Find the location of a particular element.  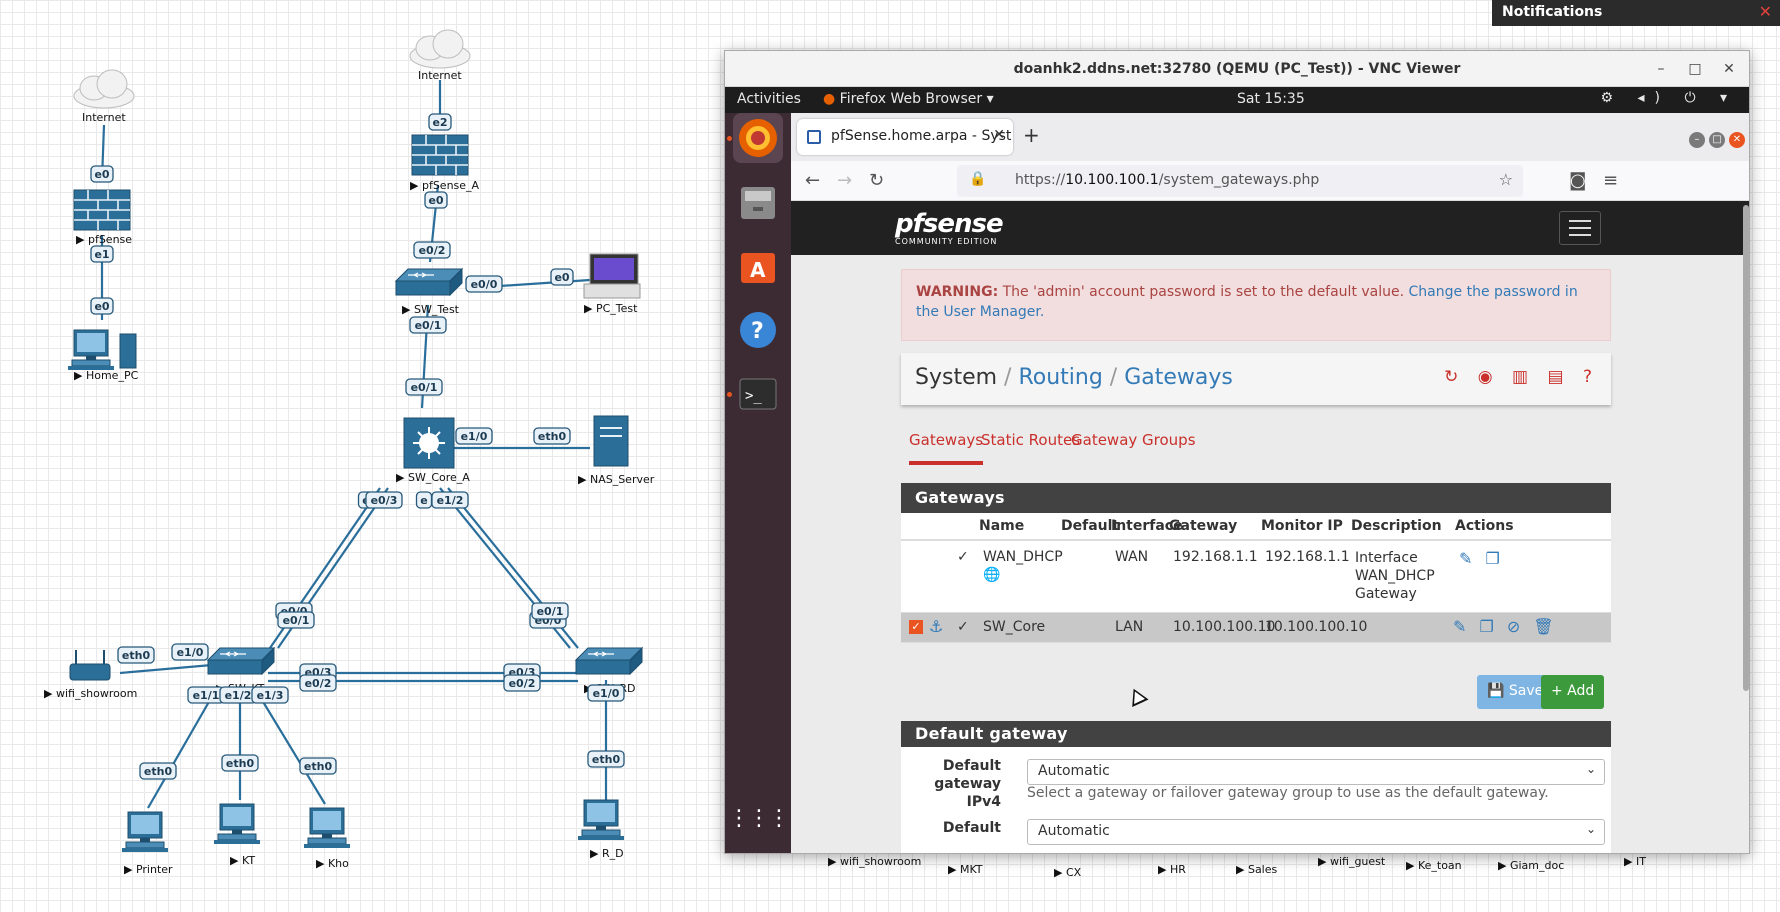

svg-text: e0/0 is located at coordinates (484, 284).